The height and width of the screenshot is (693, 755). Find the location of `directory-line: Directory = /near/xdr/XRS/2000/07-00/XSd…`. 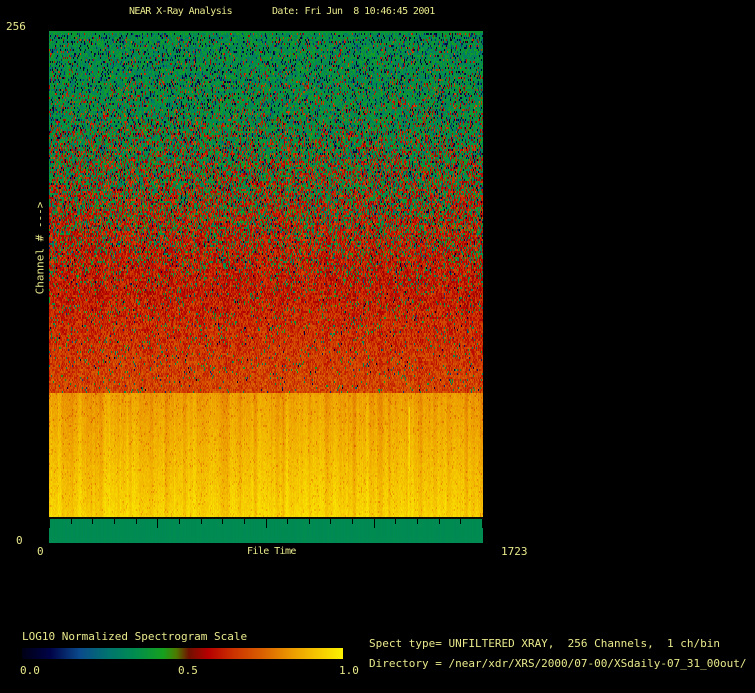

directory-line: Directory = /near/xdr/XRS/2000/07-00/XSd… is located at coordinates (558, 663).